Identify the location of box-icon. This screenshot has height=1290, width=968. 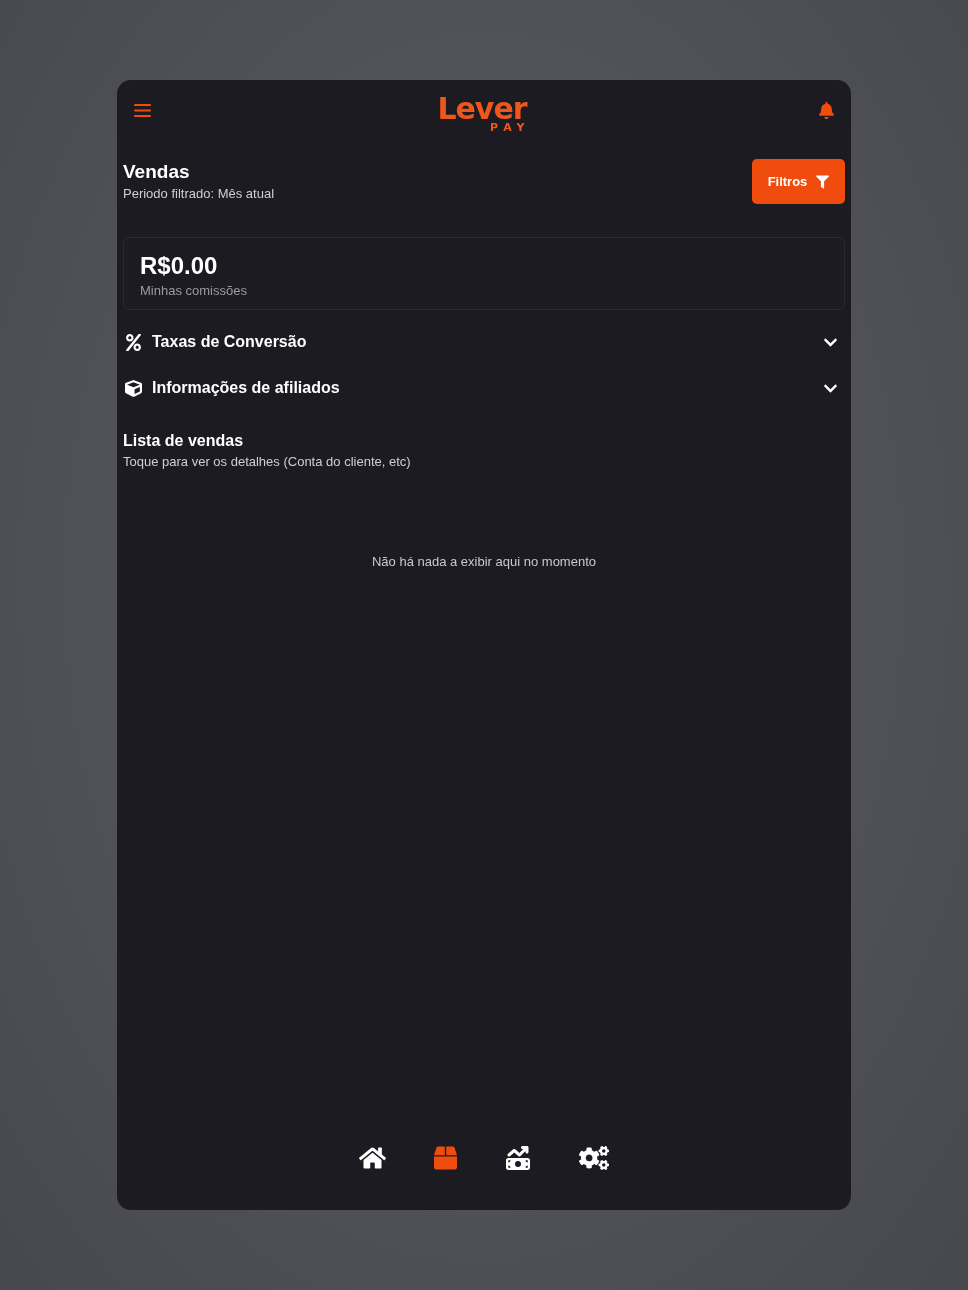
(445, 1158).